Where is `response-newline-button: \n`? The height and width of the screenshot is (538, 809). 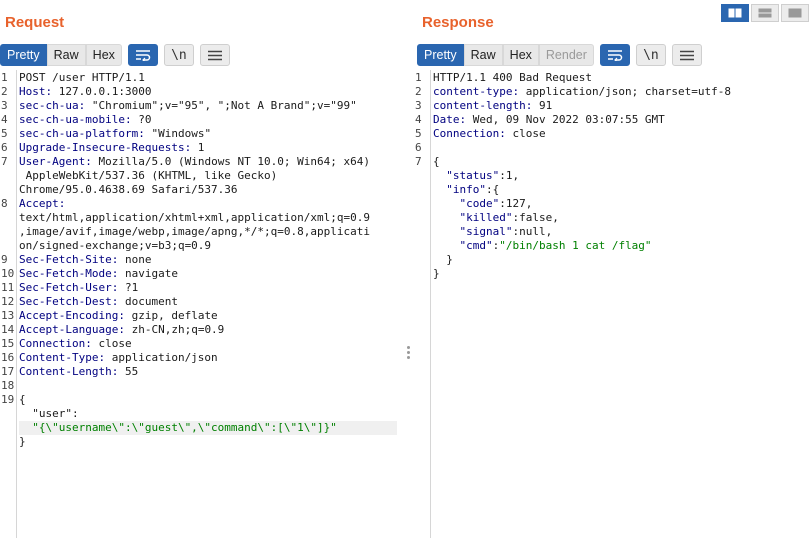
response-newline-button: \n is located at coordinates (650, 55).